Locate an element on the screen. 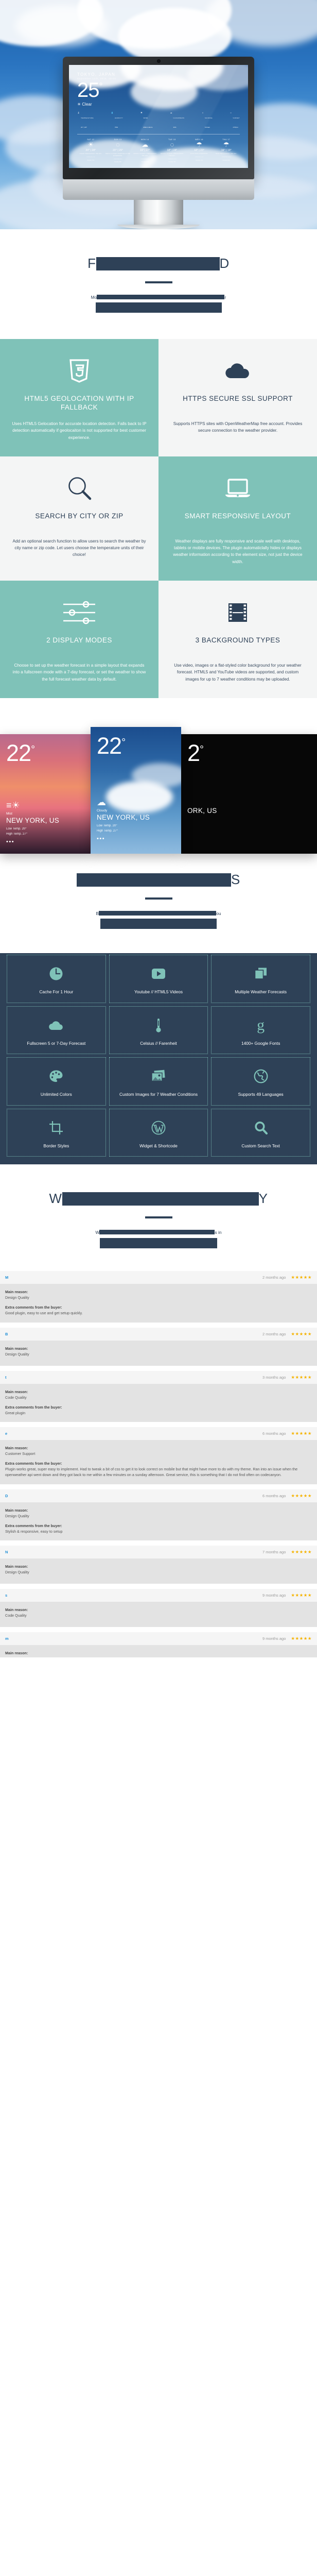  card-city: NEW YORK, US is located at coordinates (123, 817).